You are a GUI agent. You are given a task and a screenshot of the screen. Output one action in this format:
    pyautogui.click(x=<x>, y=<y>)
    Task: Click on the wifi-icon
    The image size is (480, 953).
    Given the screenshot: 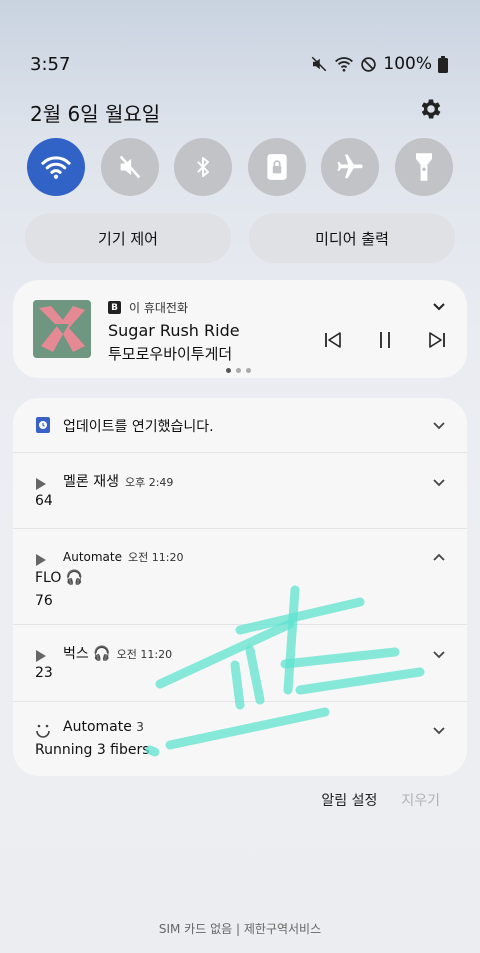 What is the action you would take?
    pyautogui.click(x=56, y=167)
    